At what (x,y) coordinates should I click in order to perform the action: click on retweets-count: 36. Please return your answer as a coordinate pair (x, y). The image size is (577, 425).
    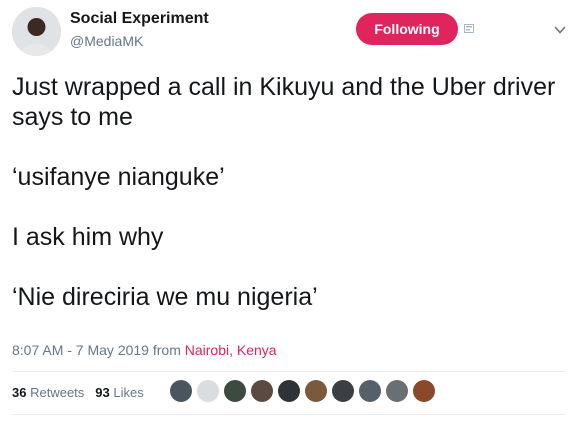
    Looking at the image, I should click on (19, 392).